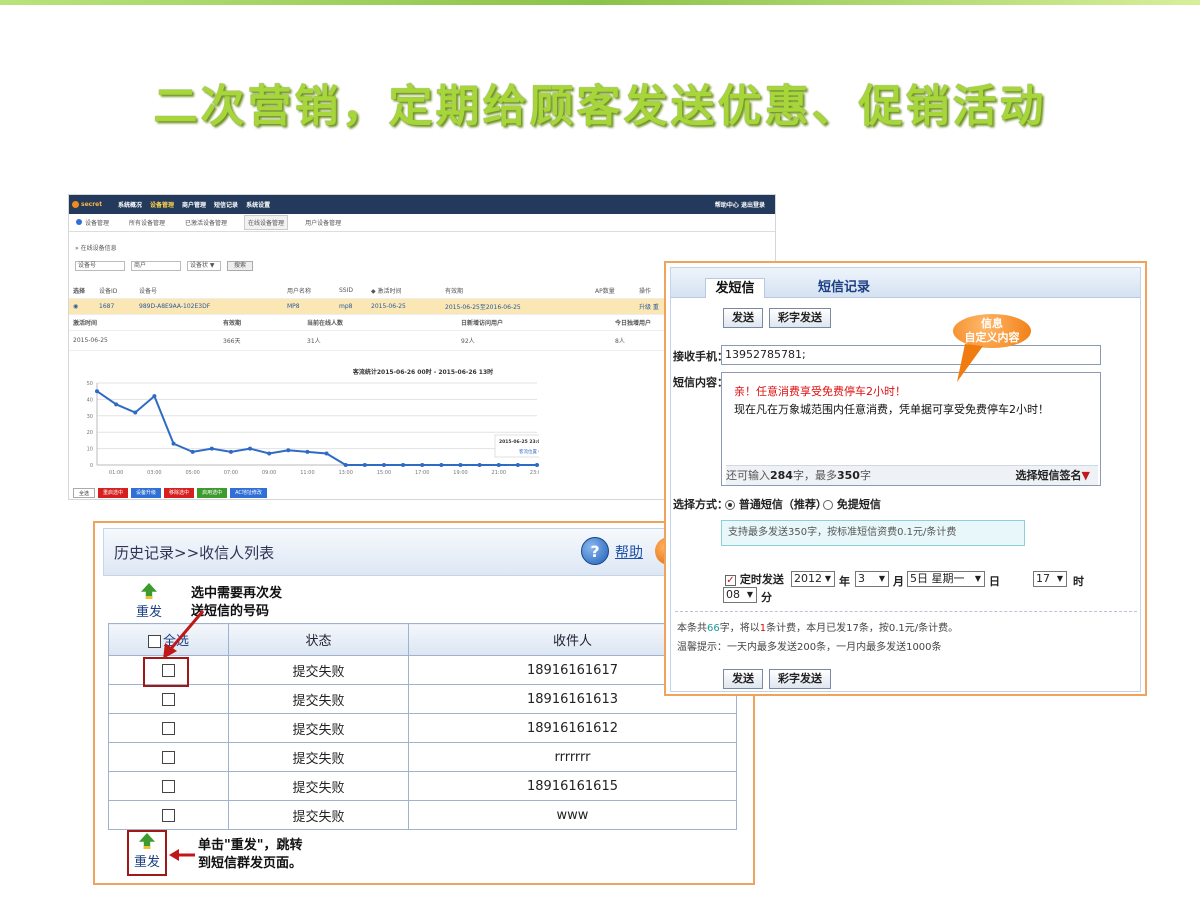  What do you see at coordinates (424, 552) in the screenshot?
I see `history-header: 历史记录>>收信人列表` at bounding box center [424, 552].